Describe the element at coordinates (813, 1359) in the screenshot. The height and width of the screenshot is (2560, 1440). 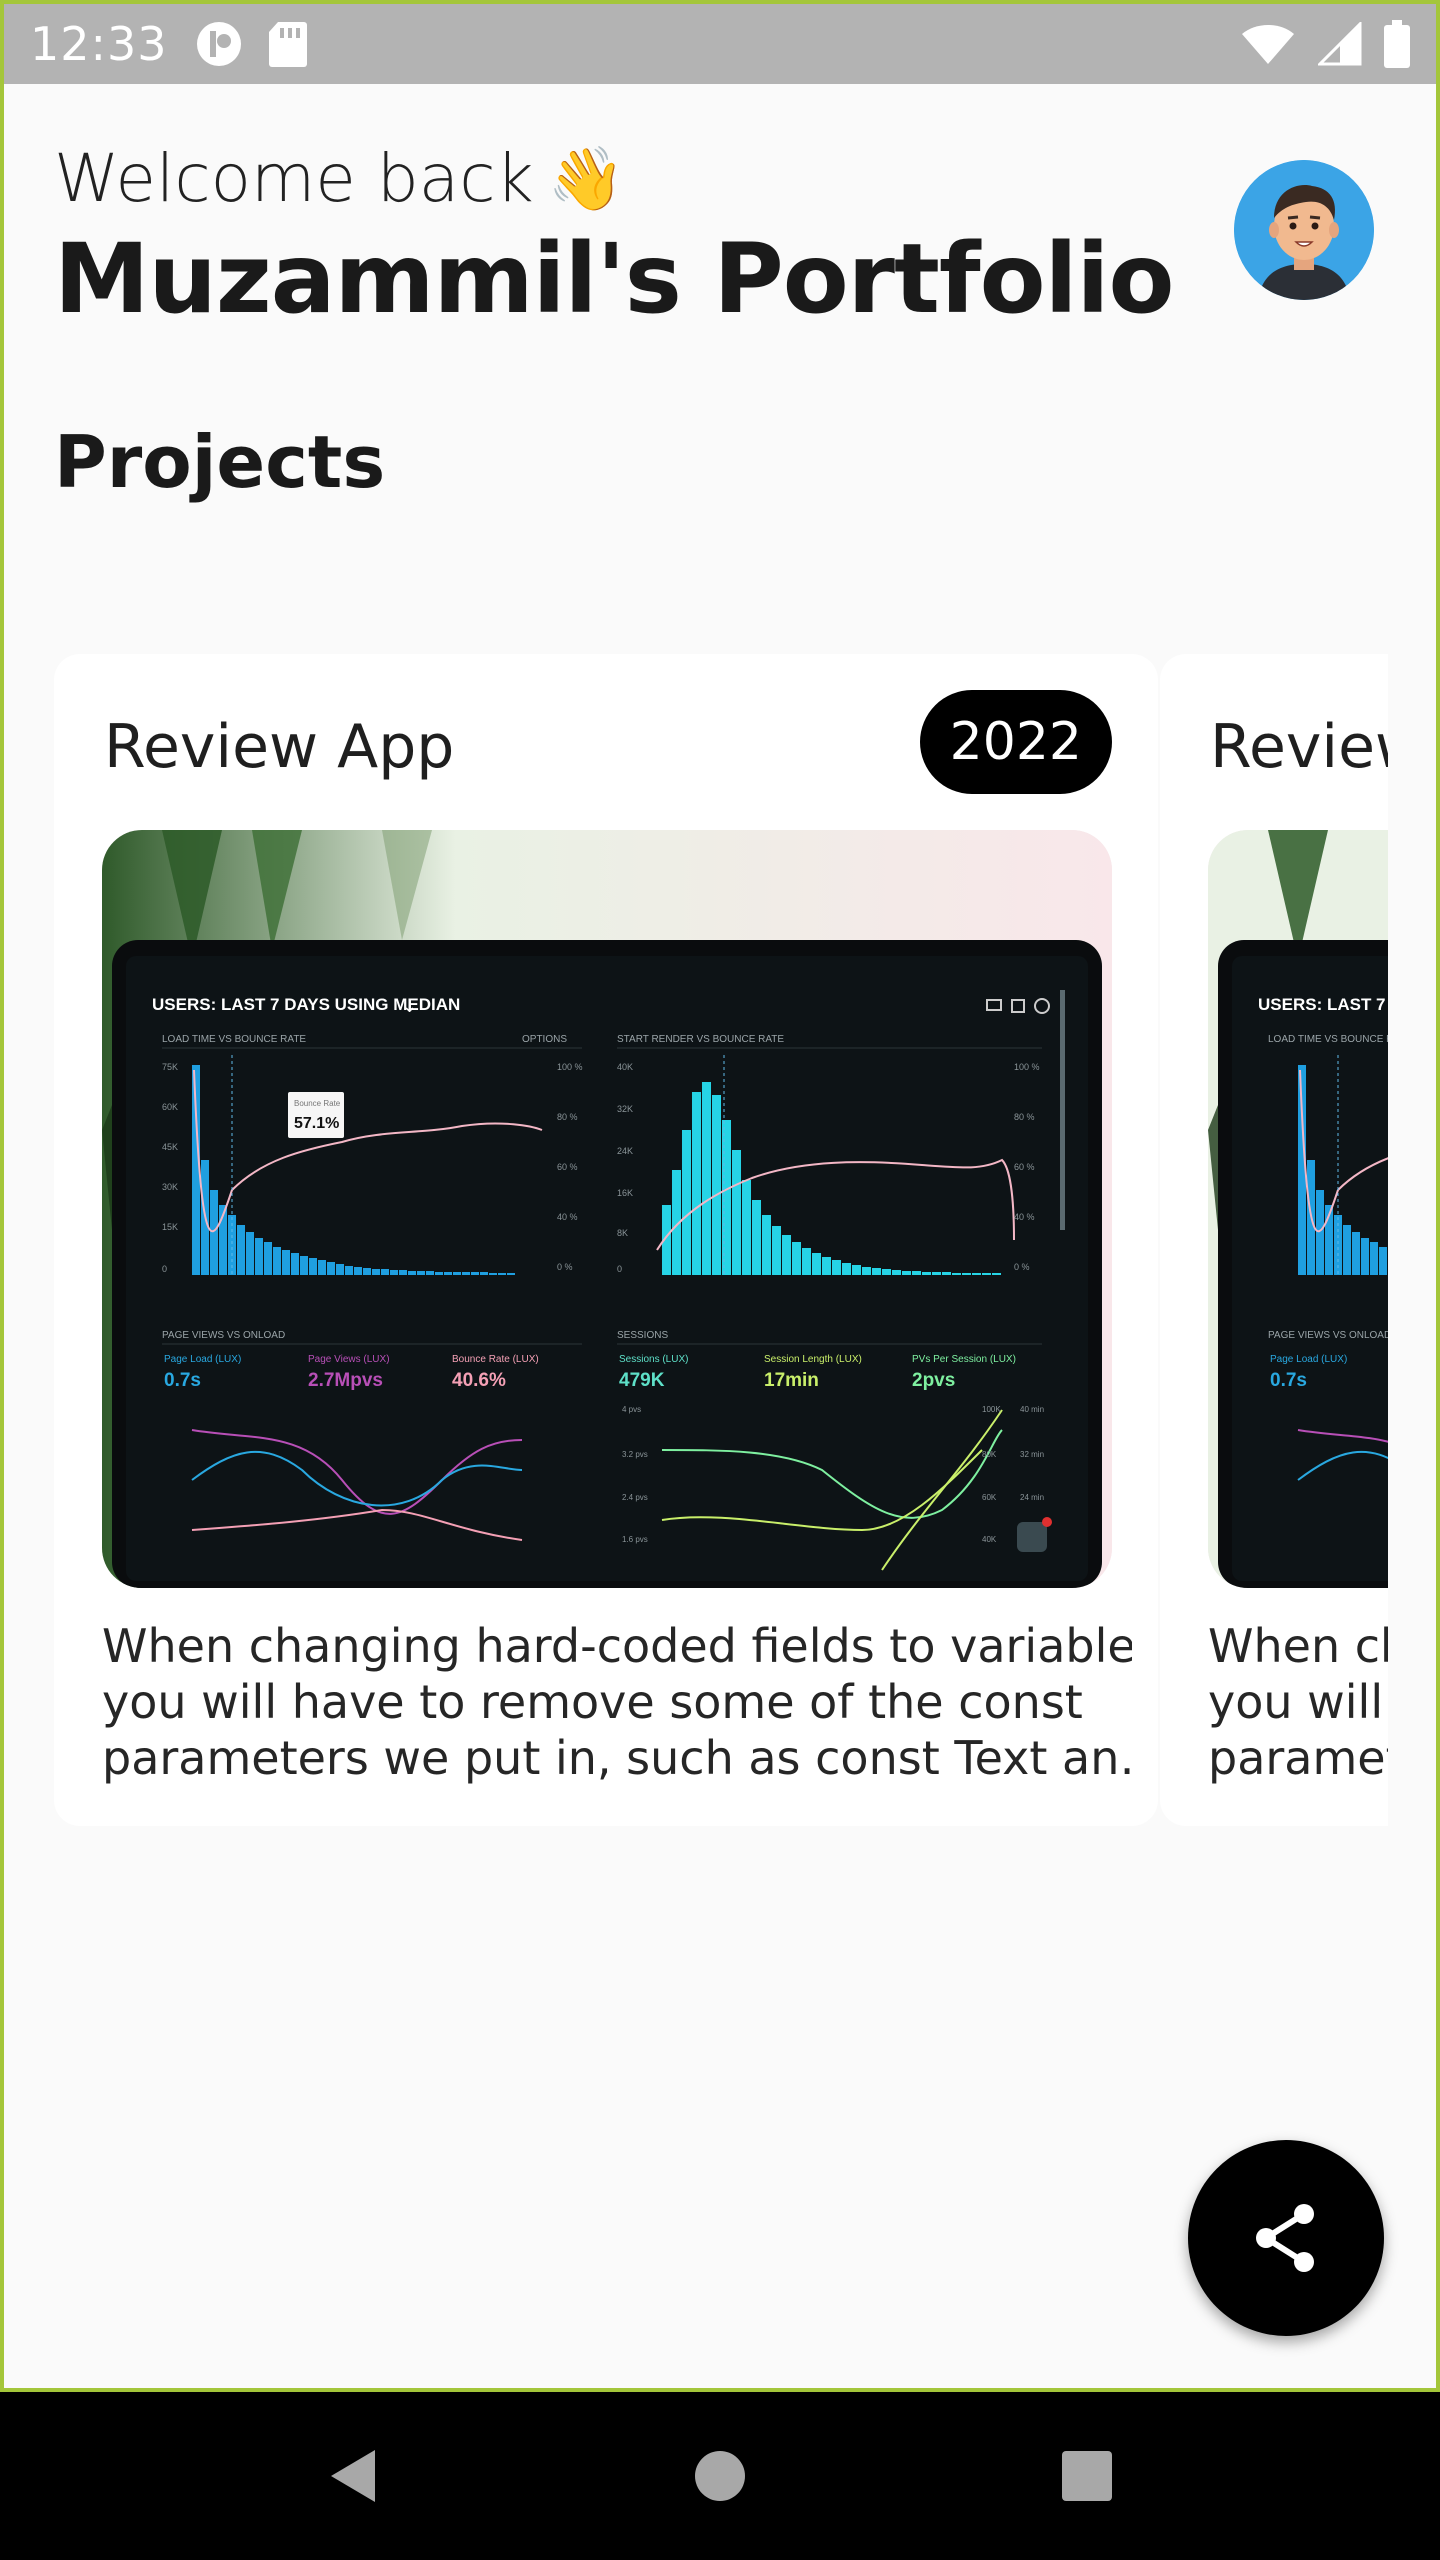
I see `metric-label: Session Length (LUX)` at that location.